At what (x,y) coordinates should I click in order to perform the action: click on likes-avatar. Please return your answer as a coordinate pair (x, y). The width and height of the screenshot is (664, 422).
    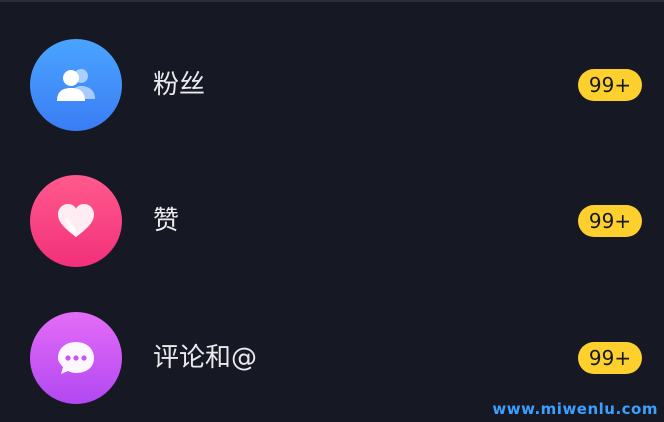
    Looking at the image, I should click on (76, 221).